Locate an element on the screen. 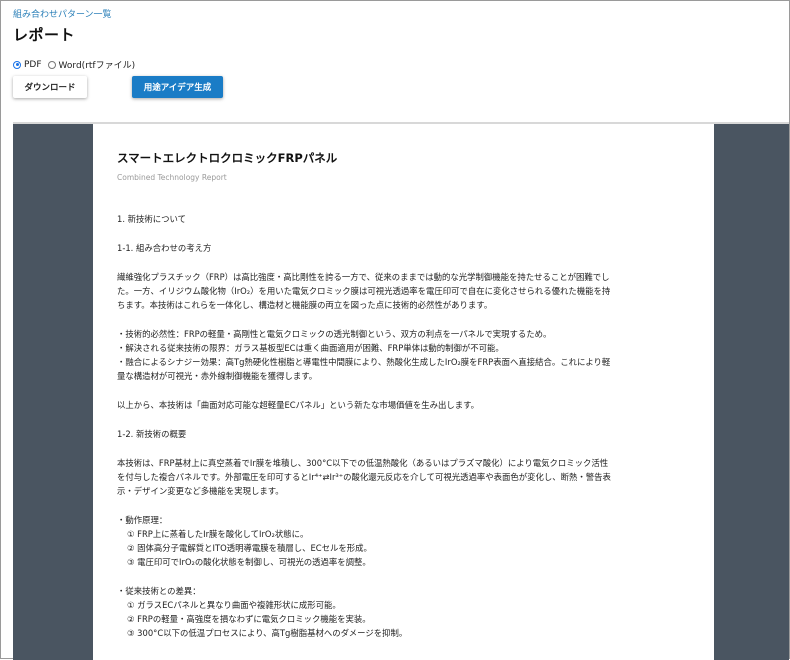 The width and height of the screenshot is (790, 660). document-line: 1-1. 組み合わせの考え方 is located at coordinates (164, 248).